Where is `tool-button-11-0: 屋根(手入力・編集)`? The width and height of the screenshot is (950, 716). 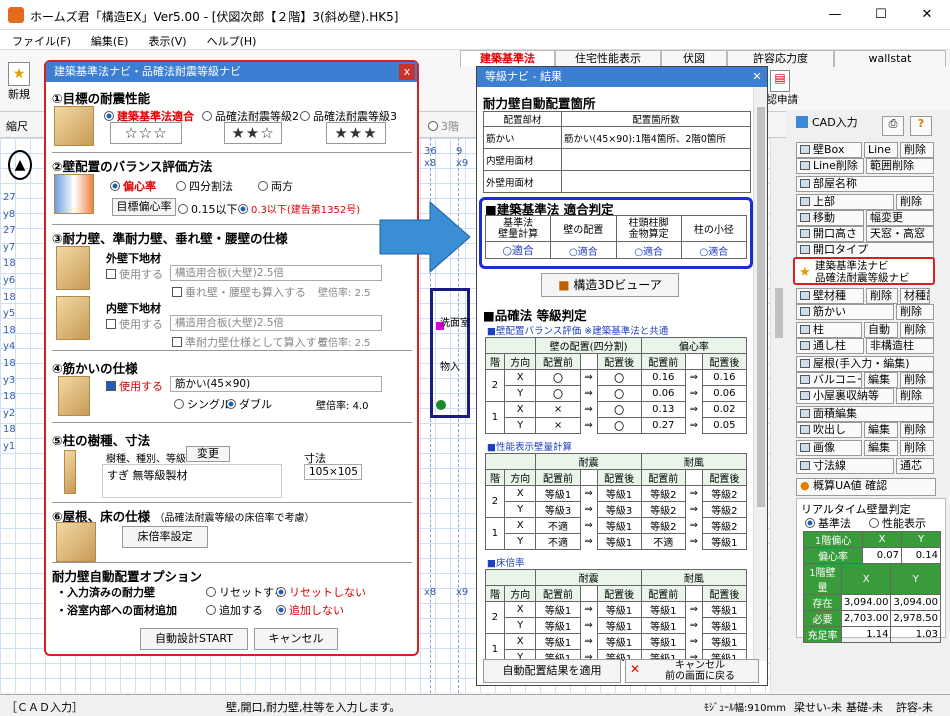
tool-button-11-0: 屋根(手入力・編集) is located at coordinates (865, 364).